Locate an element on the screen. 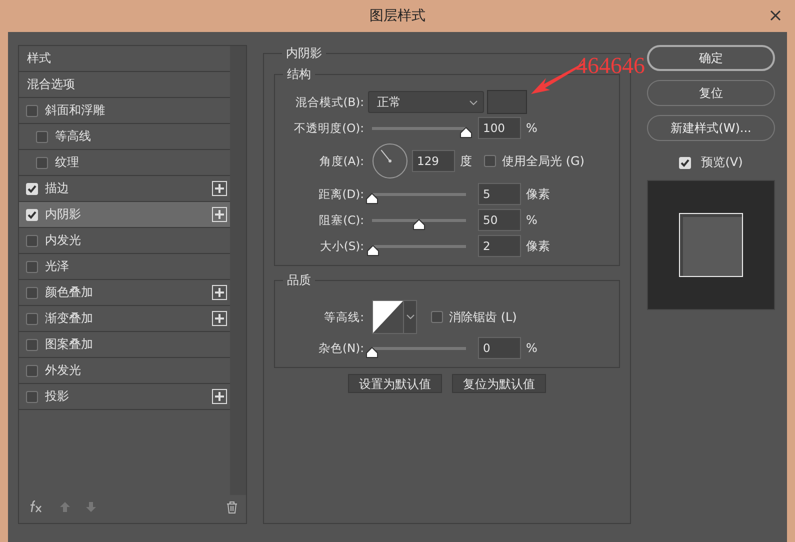  default-button: 复位为默认值 is located at coordinates (499, 383).